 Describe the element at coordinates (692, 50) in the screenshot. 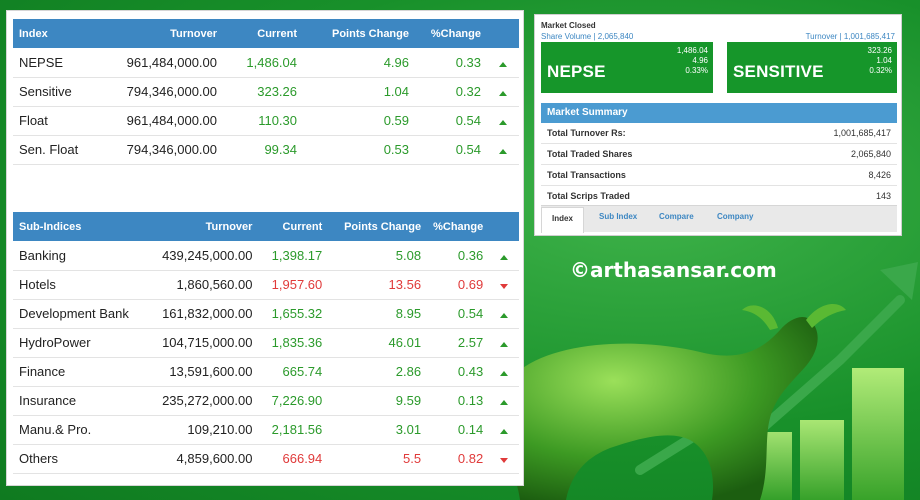

I see `nepse-value: 1,486.04` at that location.